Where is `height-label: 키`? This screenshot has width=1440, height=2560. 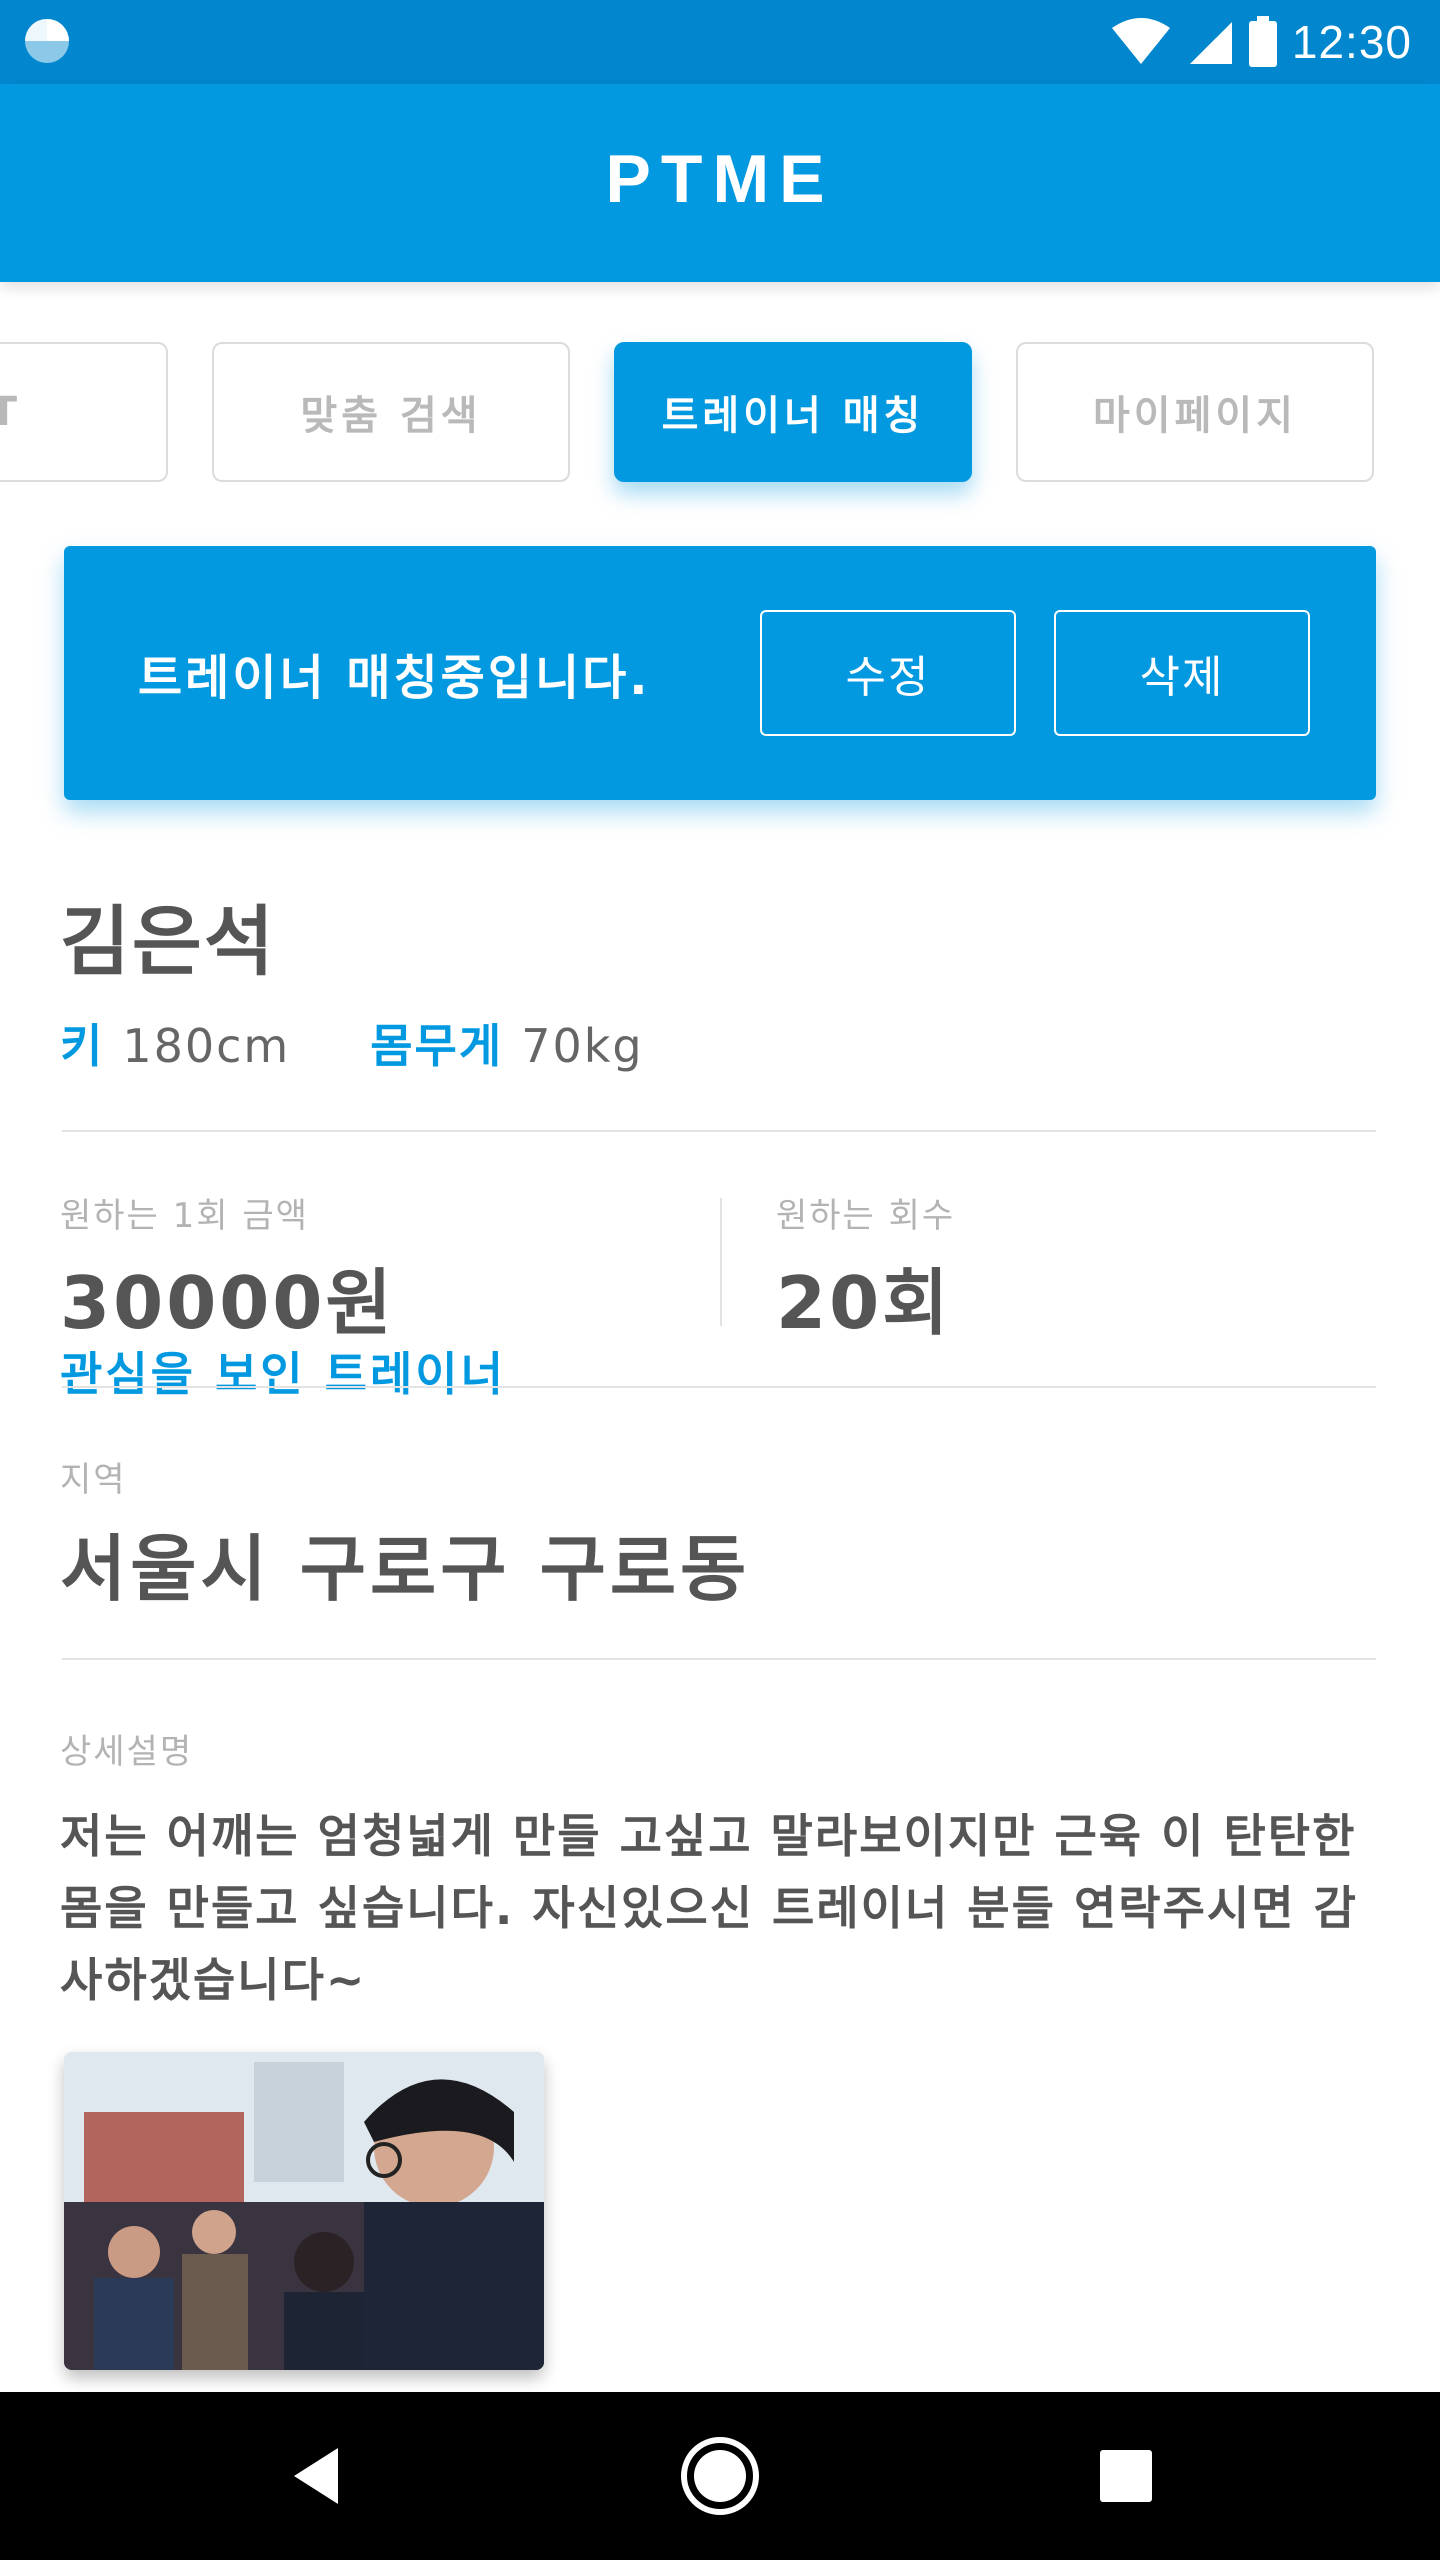
height-label: 키 is located at coordinates (82, 1046).